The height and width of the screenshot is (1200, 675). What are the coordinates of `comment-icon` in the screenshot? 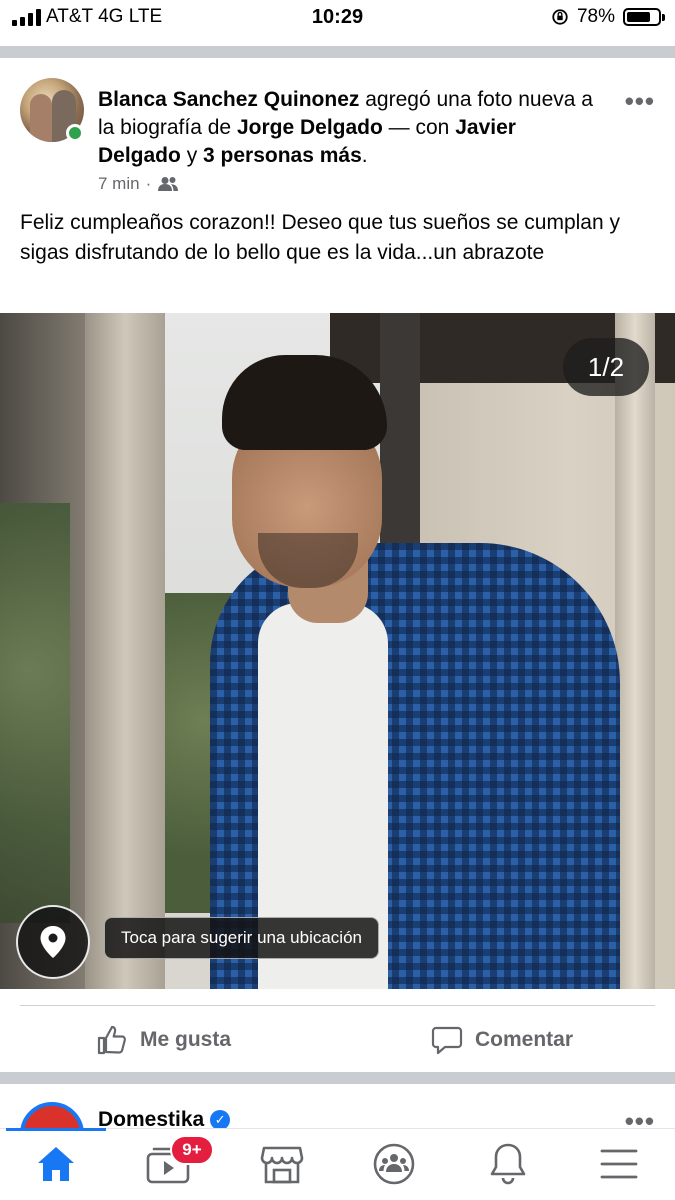 It's located at (447, 1040).